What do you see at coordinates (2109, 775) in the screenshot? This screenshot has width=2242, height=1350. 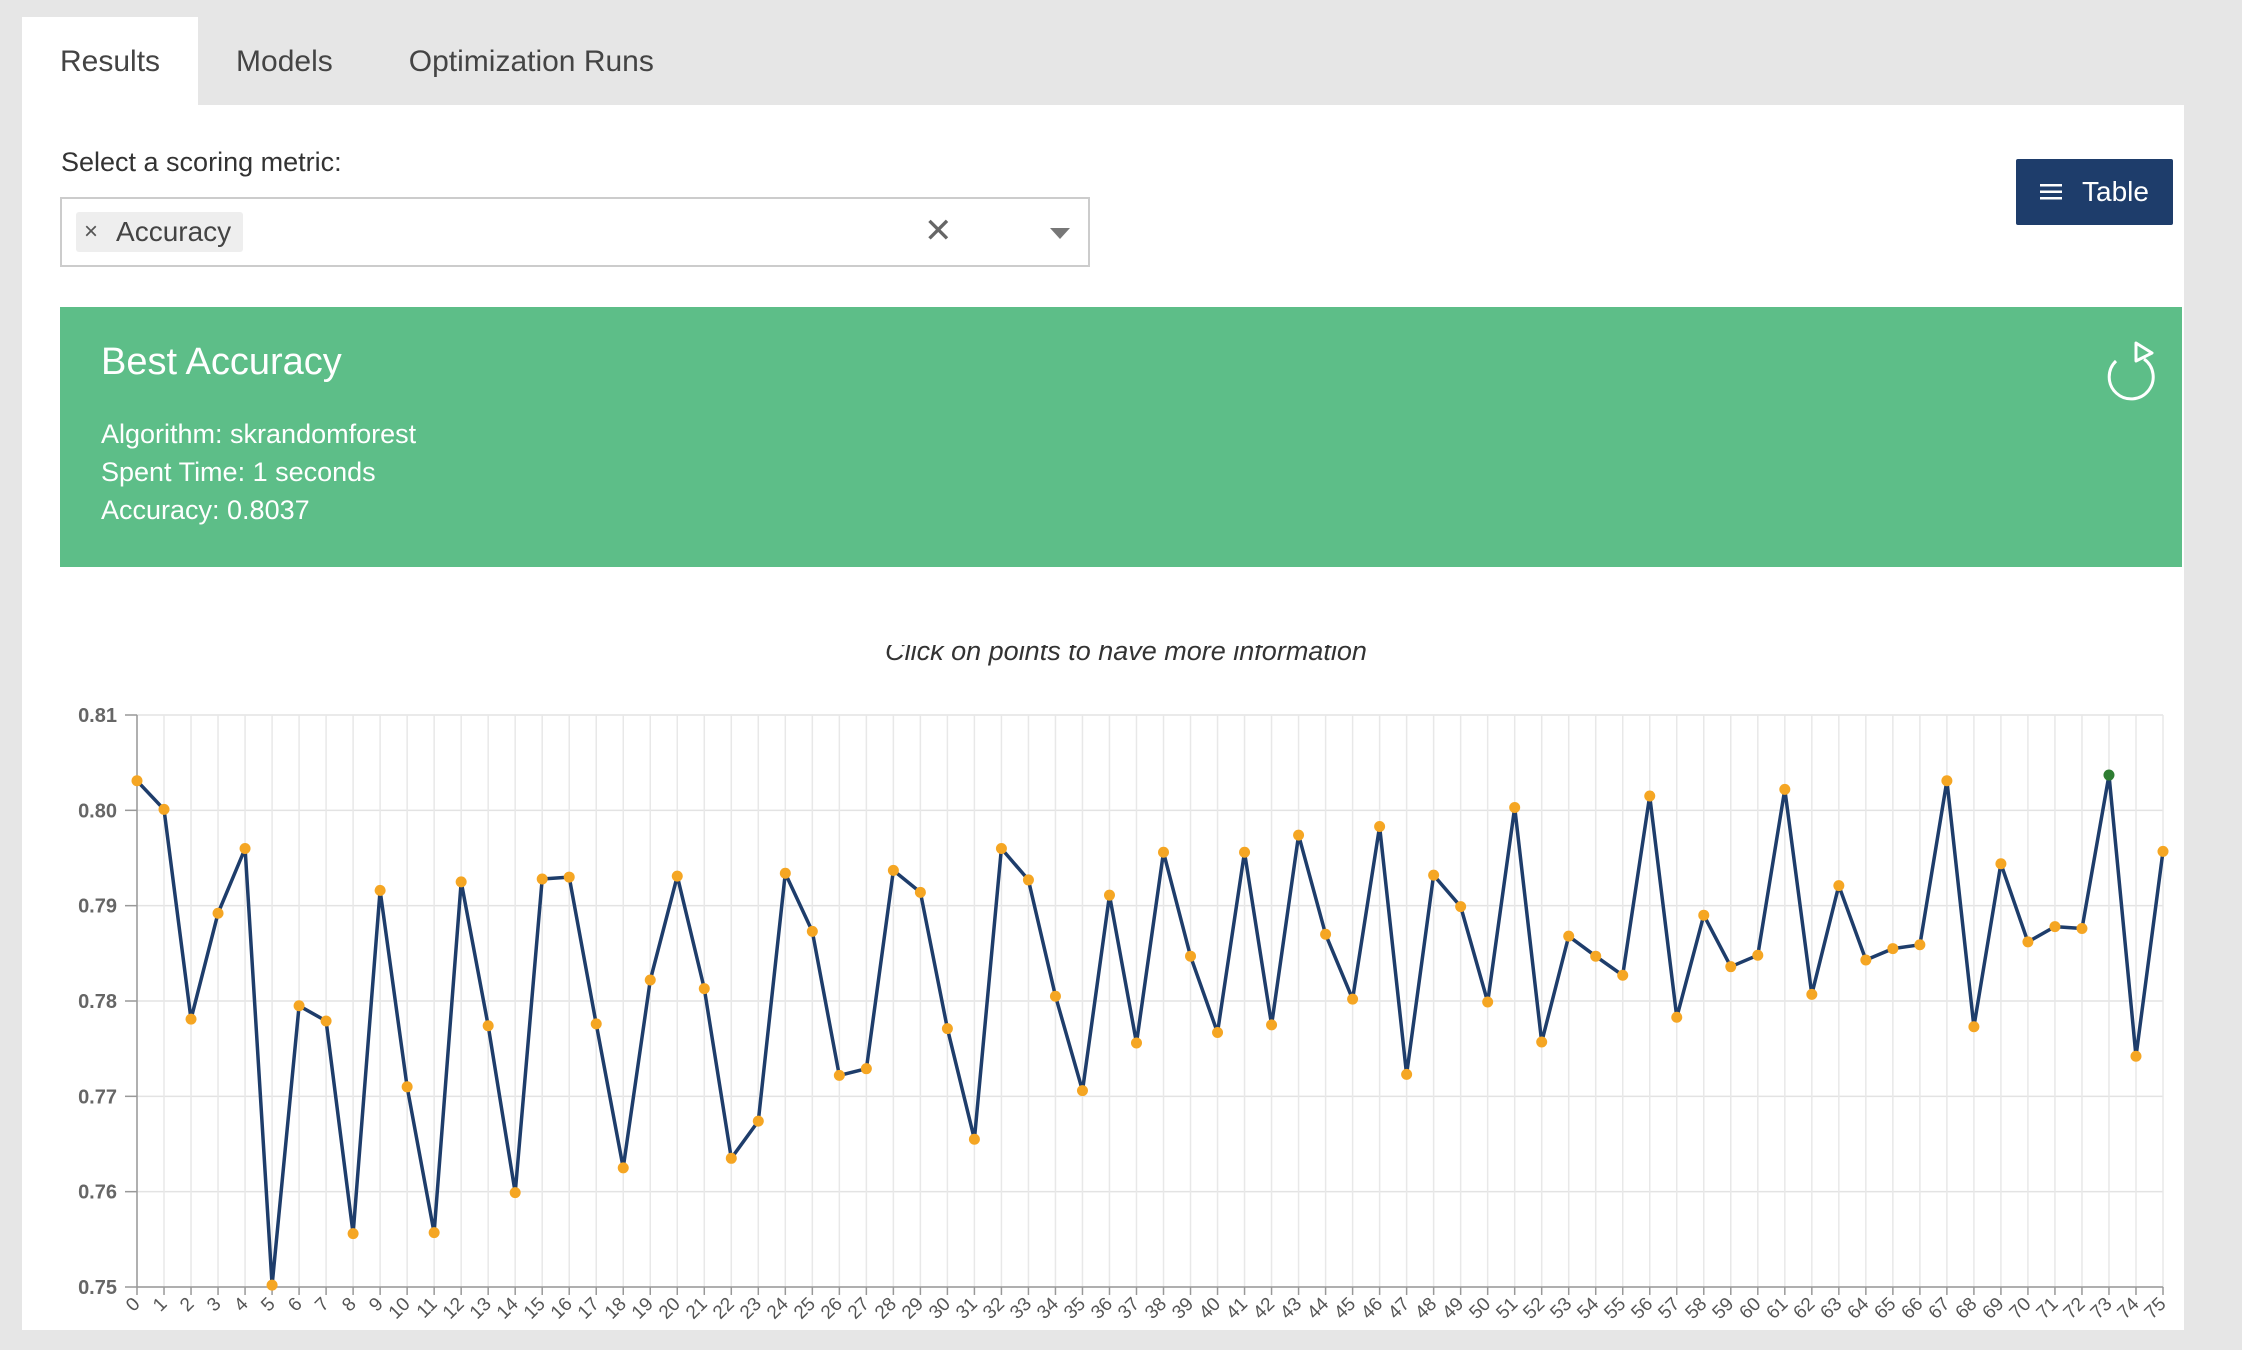 I see `best-data-point` at bounding box center [2109, 775].